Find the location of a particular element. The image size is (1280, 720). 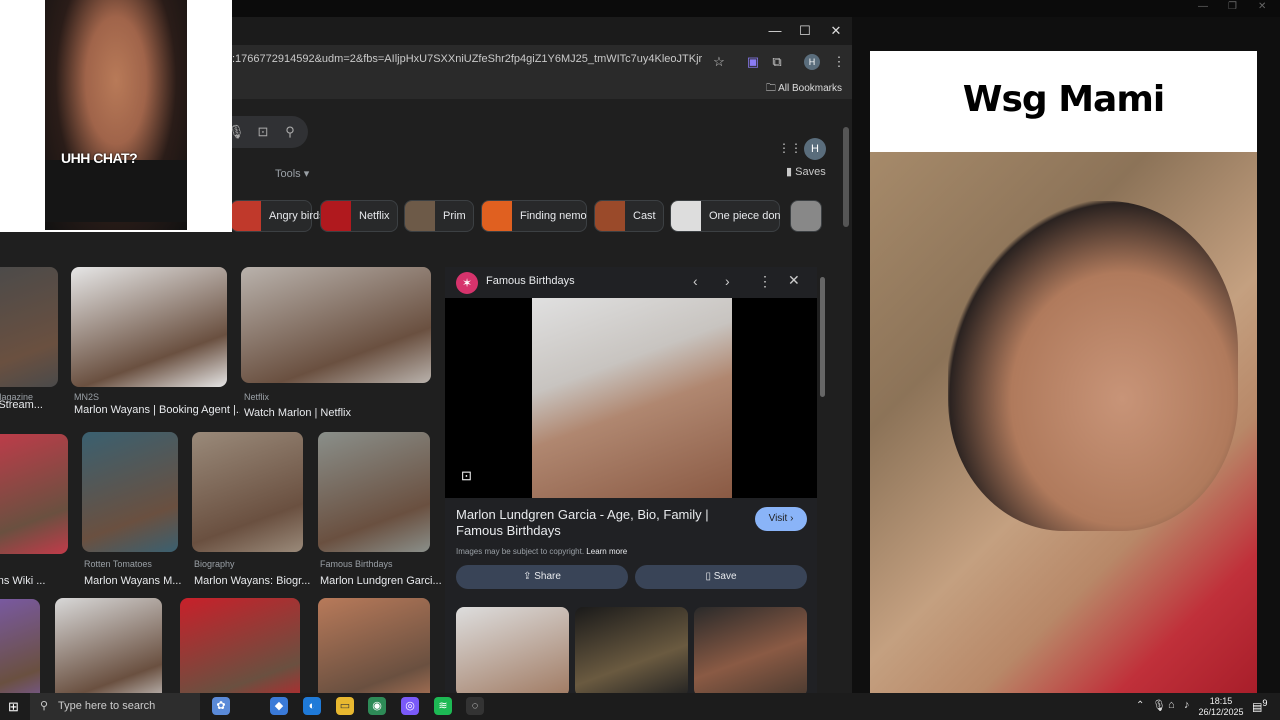

more-options-icon: ⋮ is located at coordinates (765, 281).